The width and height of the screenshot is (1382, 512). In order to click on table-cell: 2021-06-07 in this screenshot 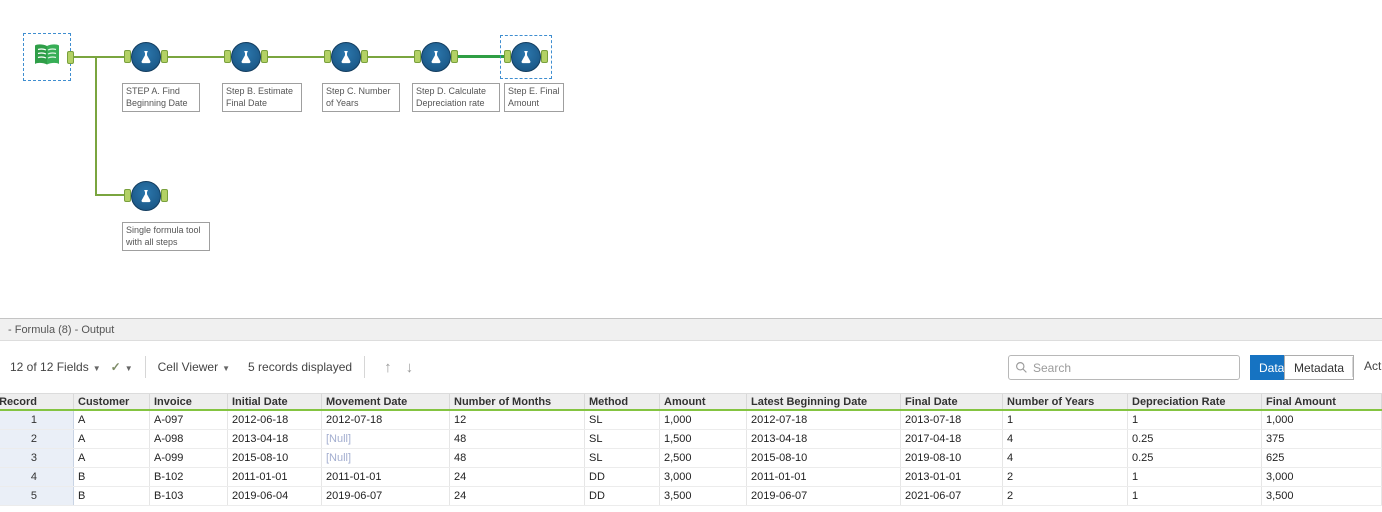, I will do `click(952, 496)`.